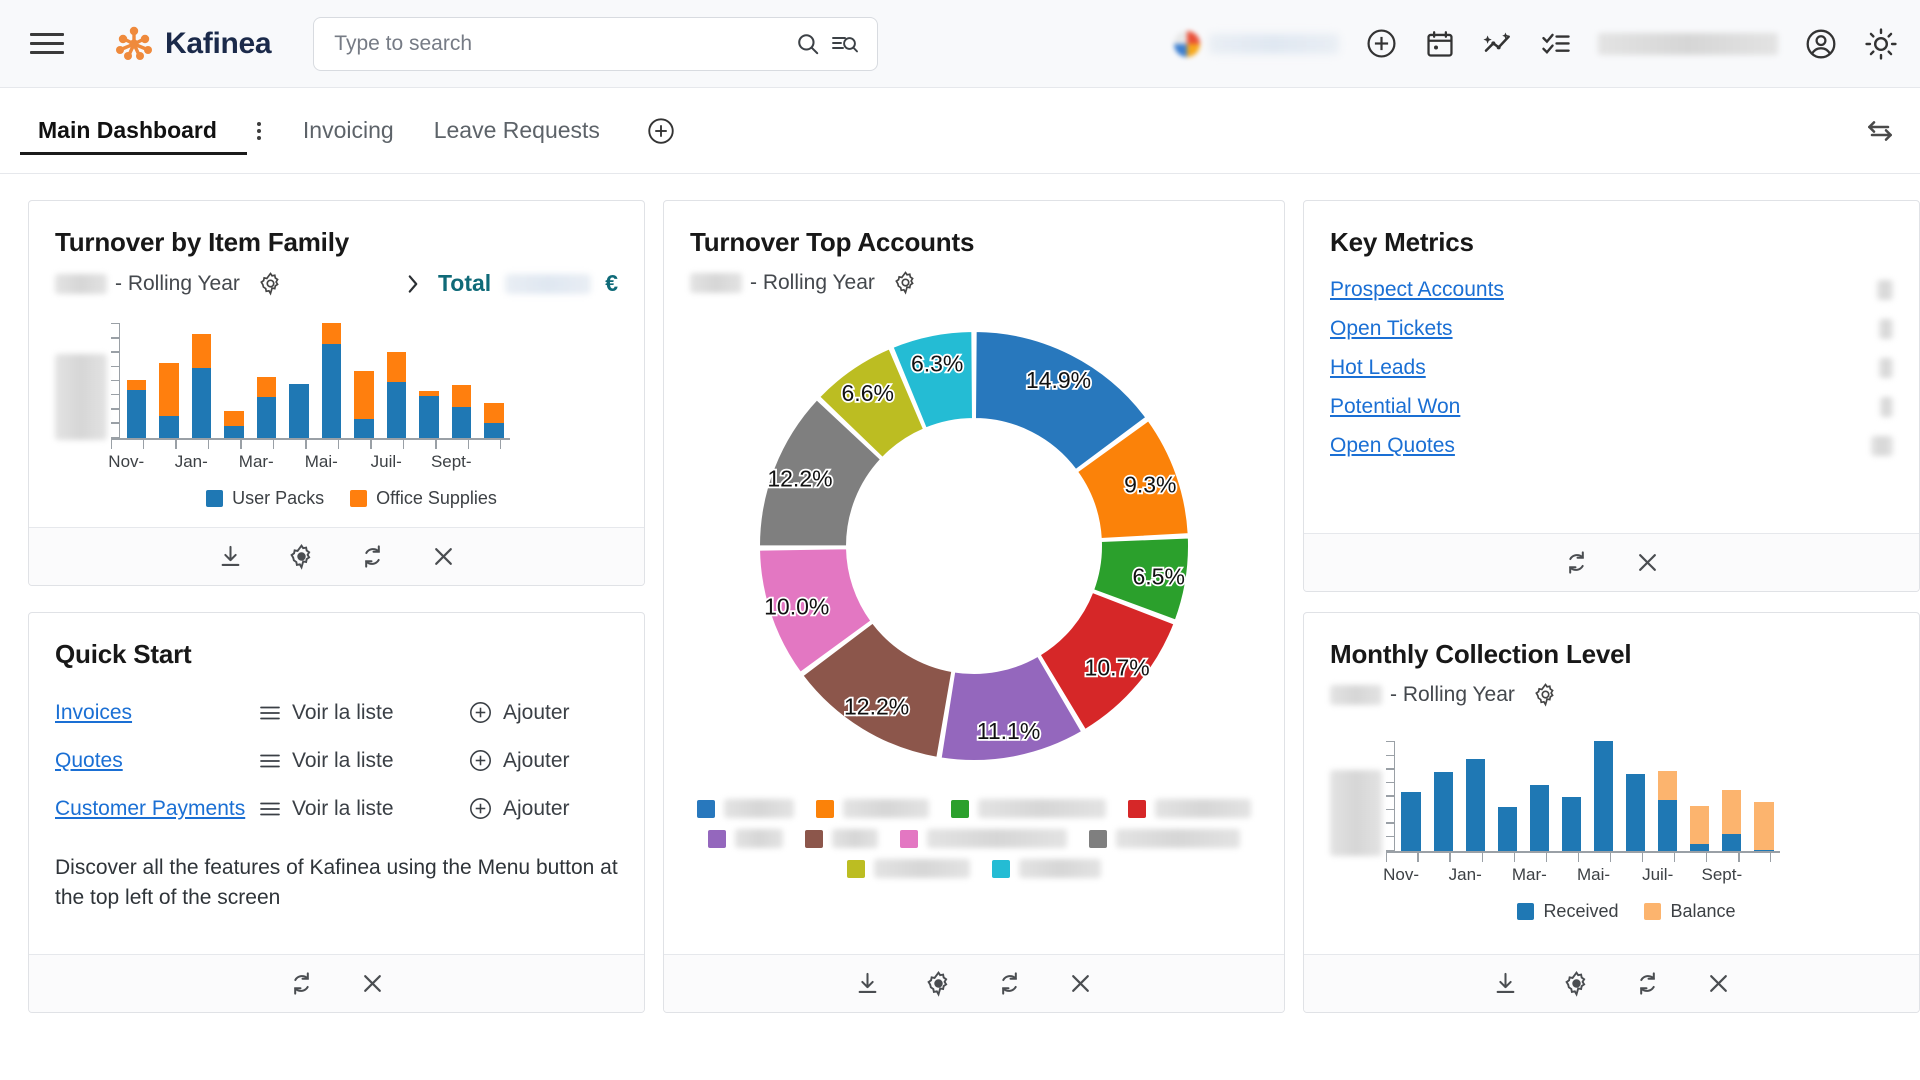 This screenshot has height=1080, width=1920. I want to click on partner-label, so click(1274, 43).